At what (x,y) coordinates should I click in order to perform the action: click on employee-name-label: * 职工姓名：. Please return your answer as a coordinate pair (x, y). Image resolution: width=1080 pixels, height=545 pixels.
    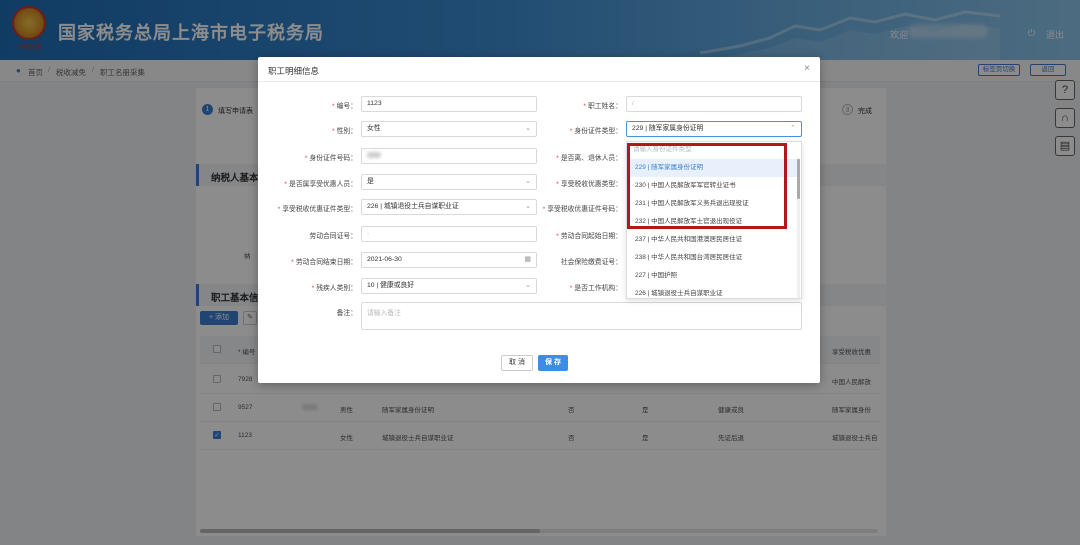
    Looking at the image, I should click on (602, 106).